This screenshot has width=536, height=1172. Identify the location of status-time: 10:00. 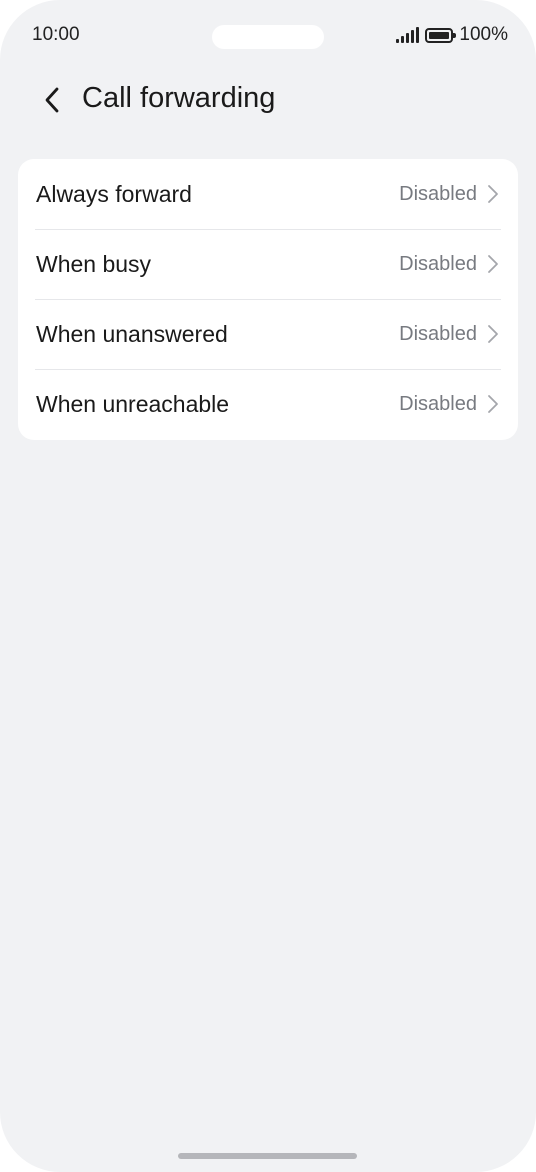
(56, 34).